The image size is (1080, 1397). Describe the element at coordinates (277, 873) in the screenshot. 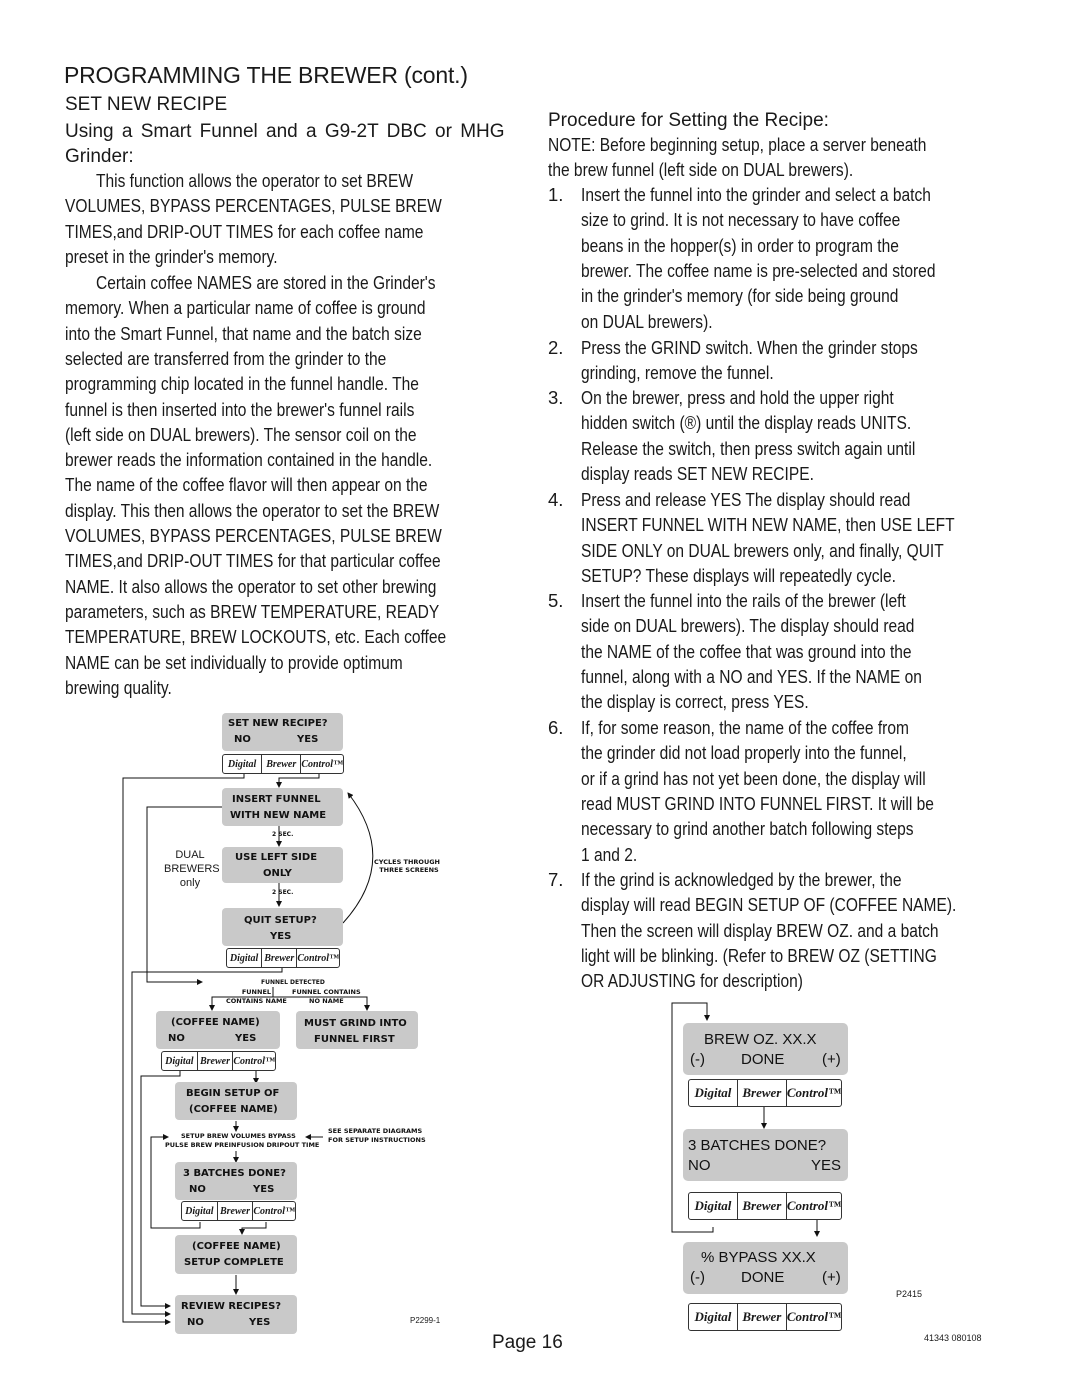

I see `display-text: ONLY` at that location.